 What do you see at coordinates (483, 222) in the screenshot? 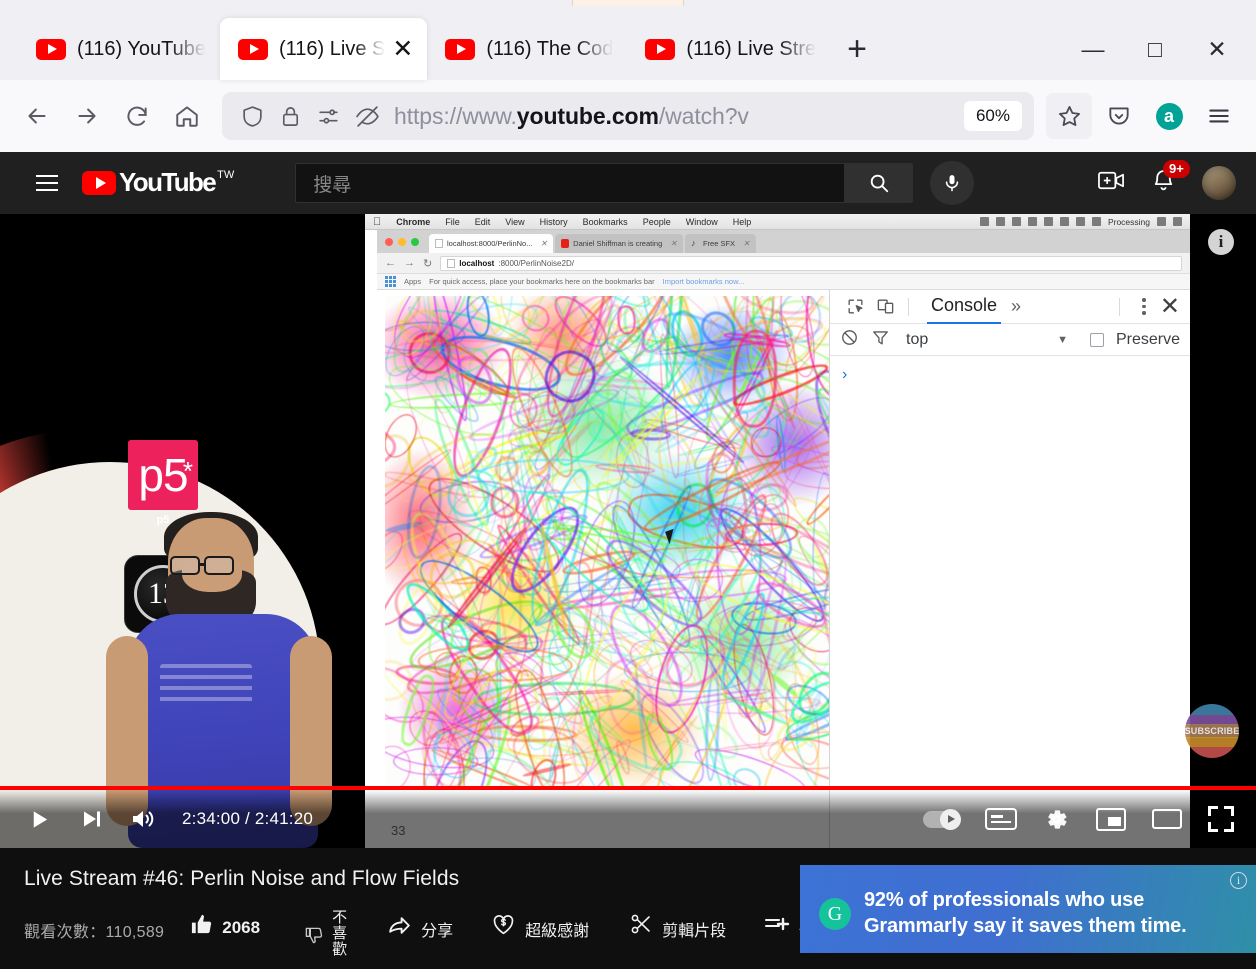
I see `menu-edit: Edit` at bounding box center [483, 222].